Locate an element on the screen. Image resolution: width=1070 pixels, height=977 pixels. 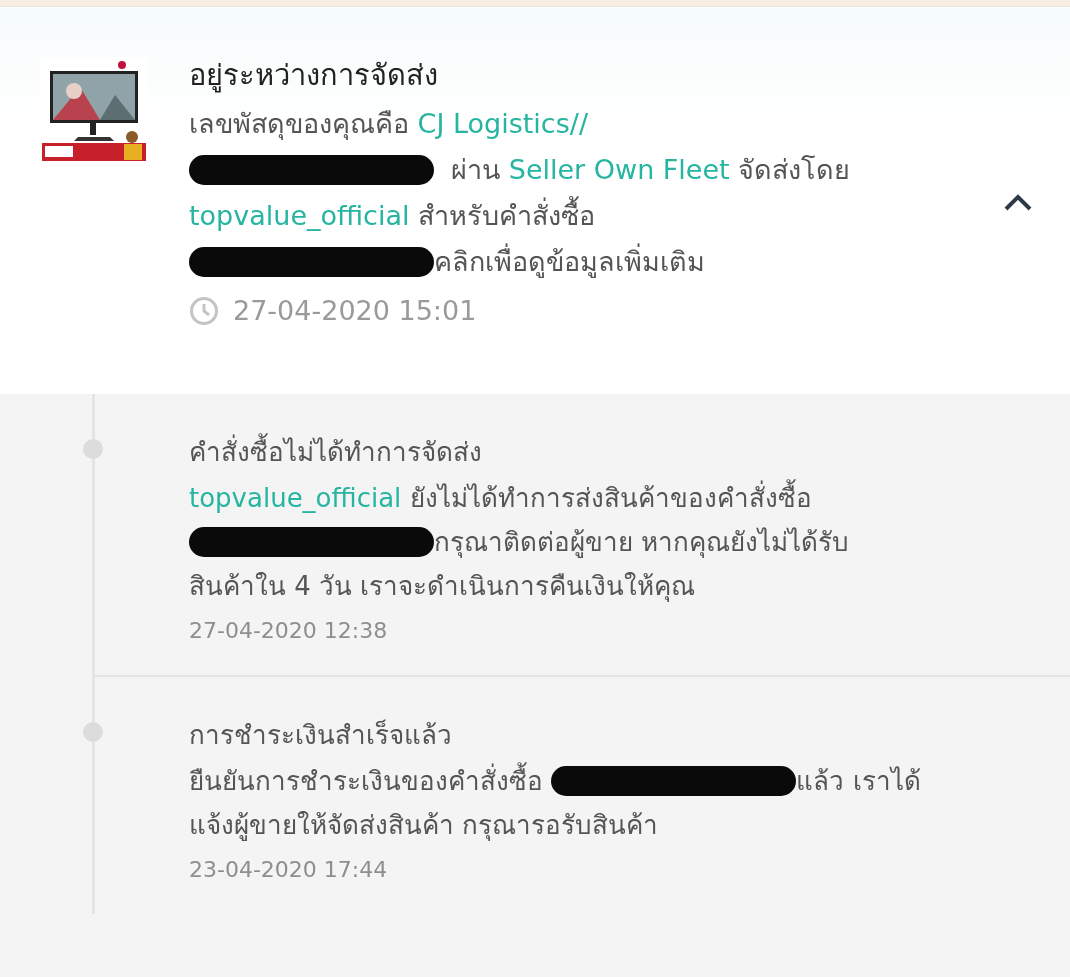
body-text: จัดส่งโดย is located at coordinates (794, 170).